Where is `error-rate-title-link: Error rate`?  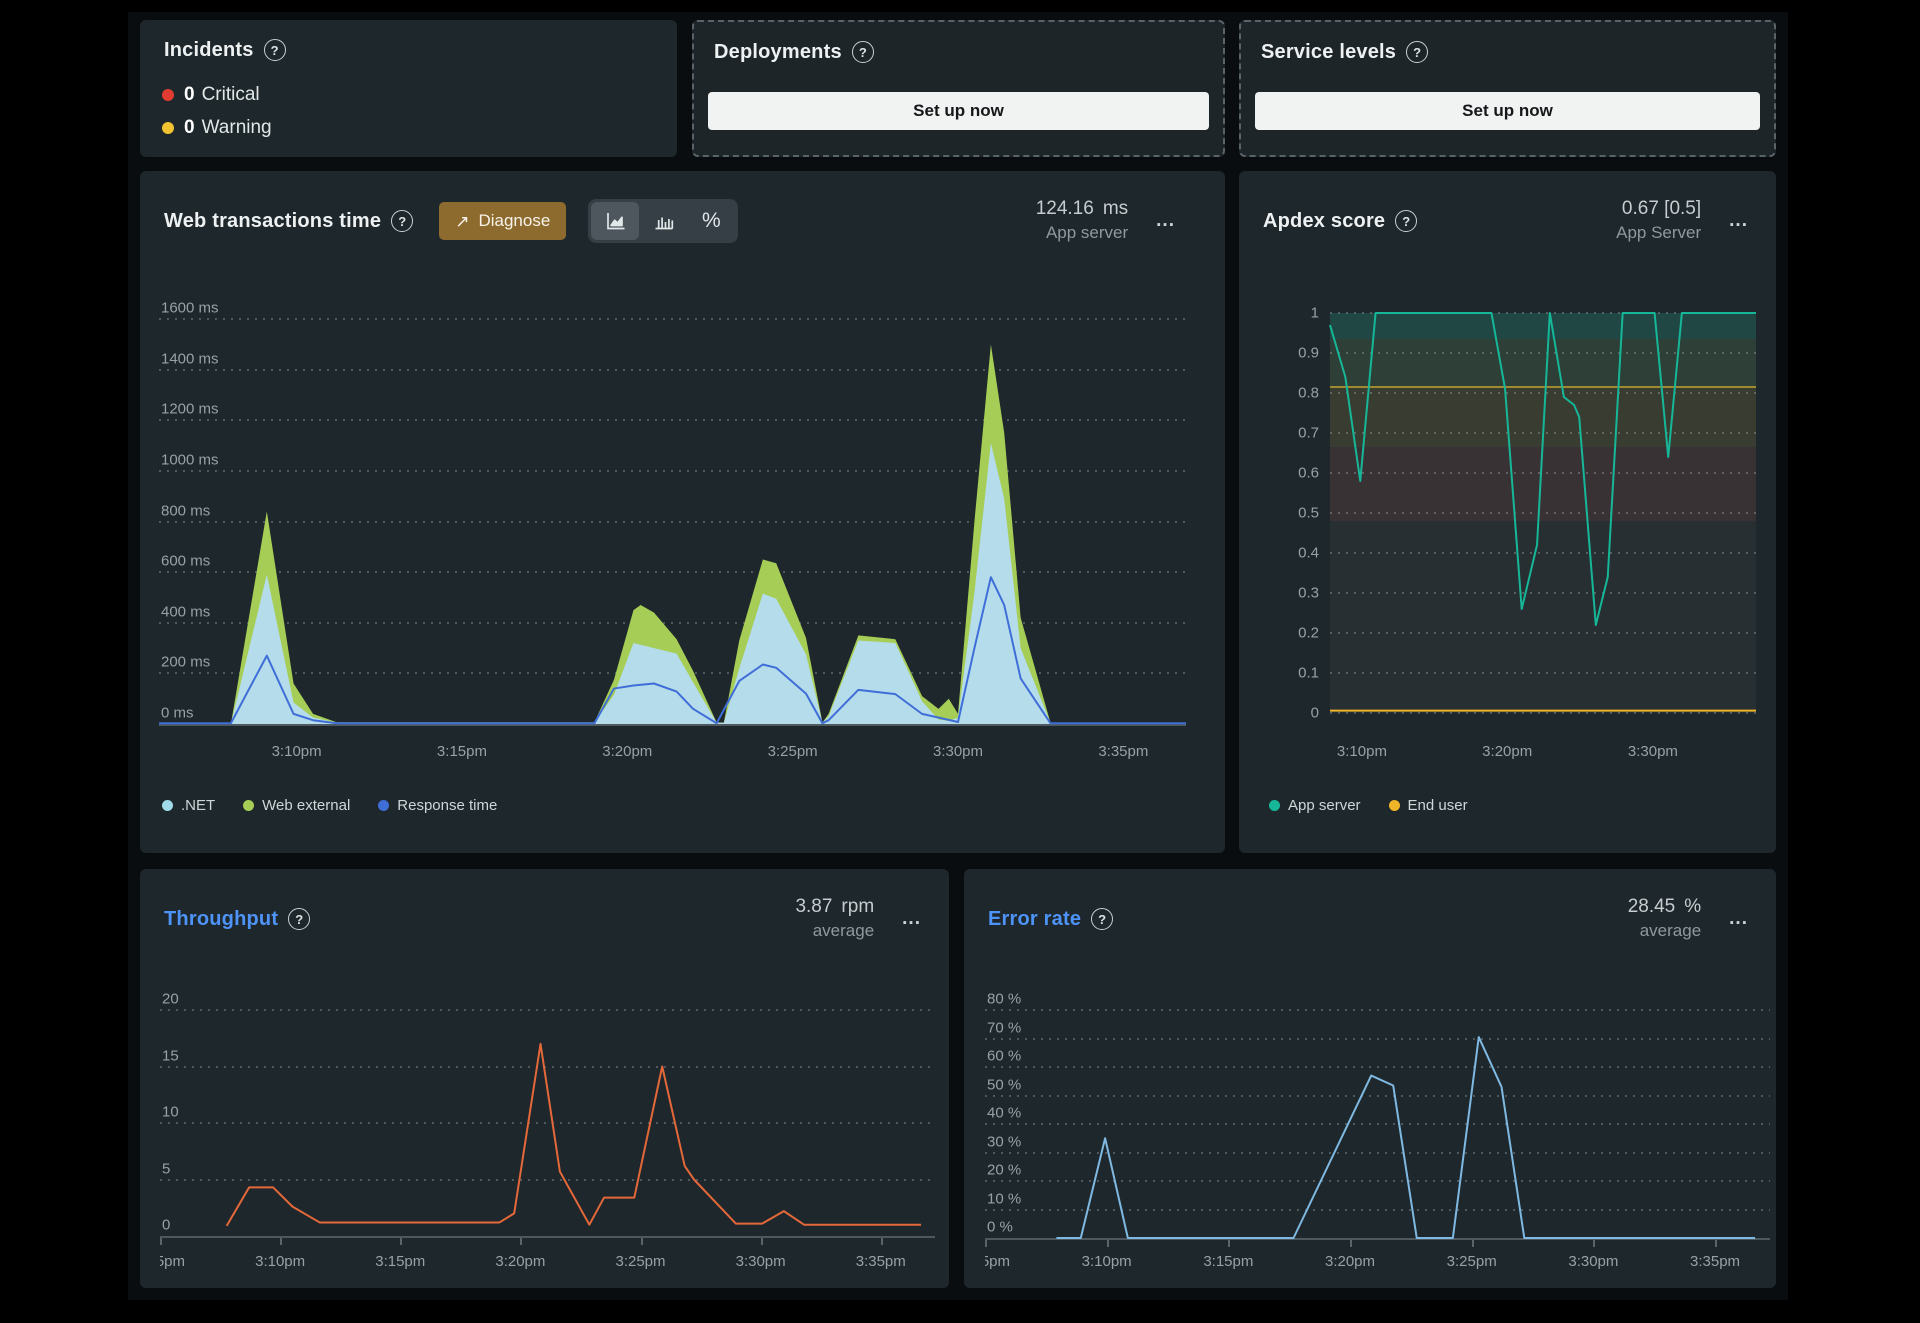 error-rate-title-link: Error rate is located at coordinates (1034, 919).